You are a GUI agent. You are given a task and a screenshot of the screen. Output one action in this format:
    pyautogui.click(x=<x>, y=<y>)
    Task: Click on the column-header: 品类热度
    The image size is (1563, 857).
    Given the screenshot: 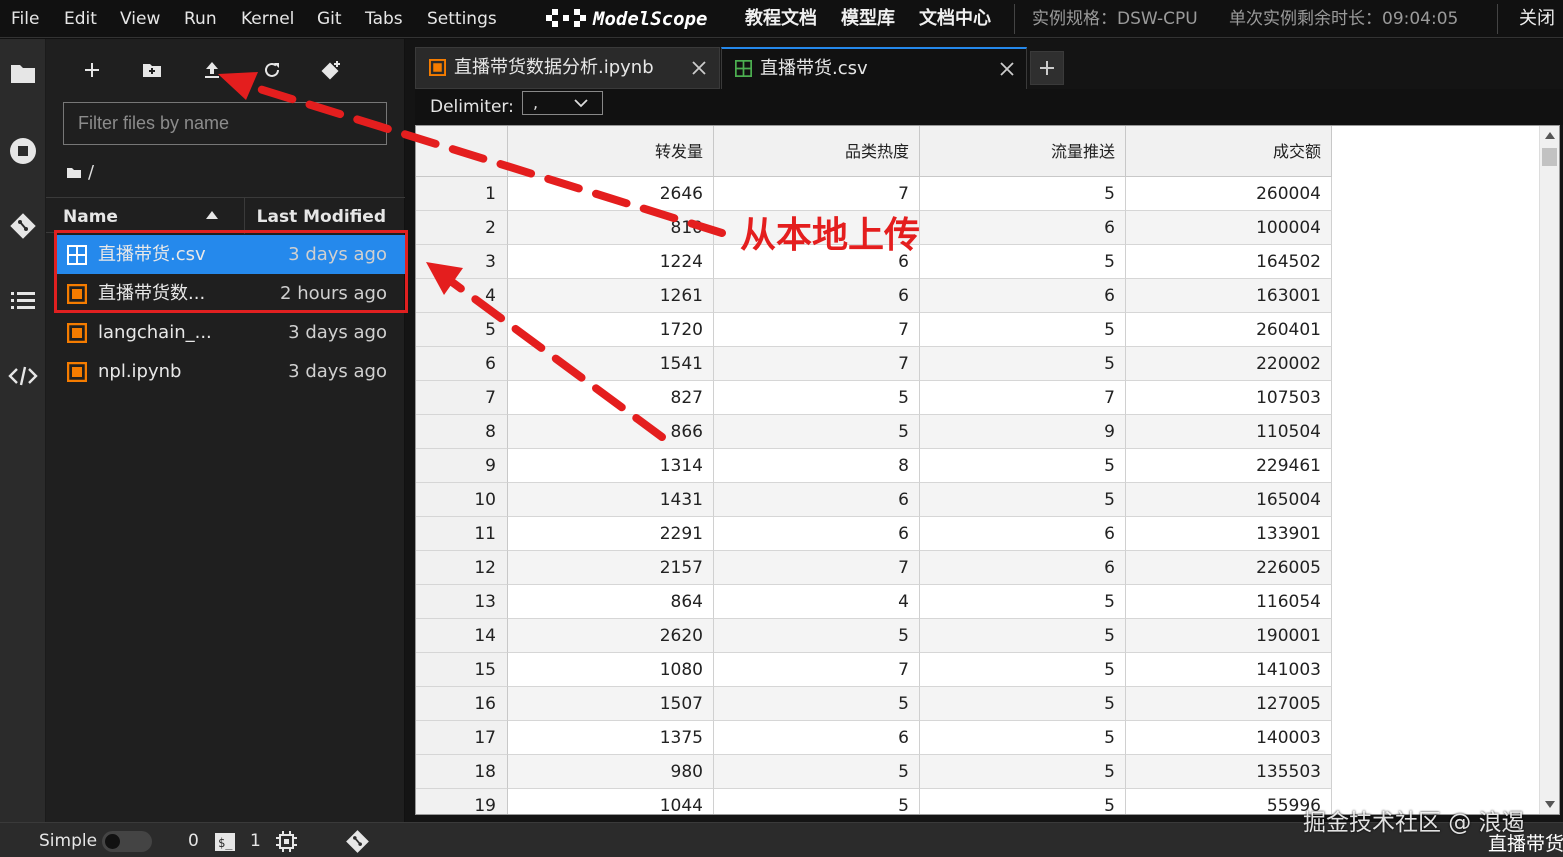 What is the action you would take?
    pyautogui.click(x=817, y=151)
    